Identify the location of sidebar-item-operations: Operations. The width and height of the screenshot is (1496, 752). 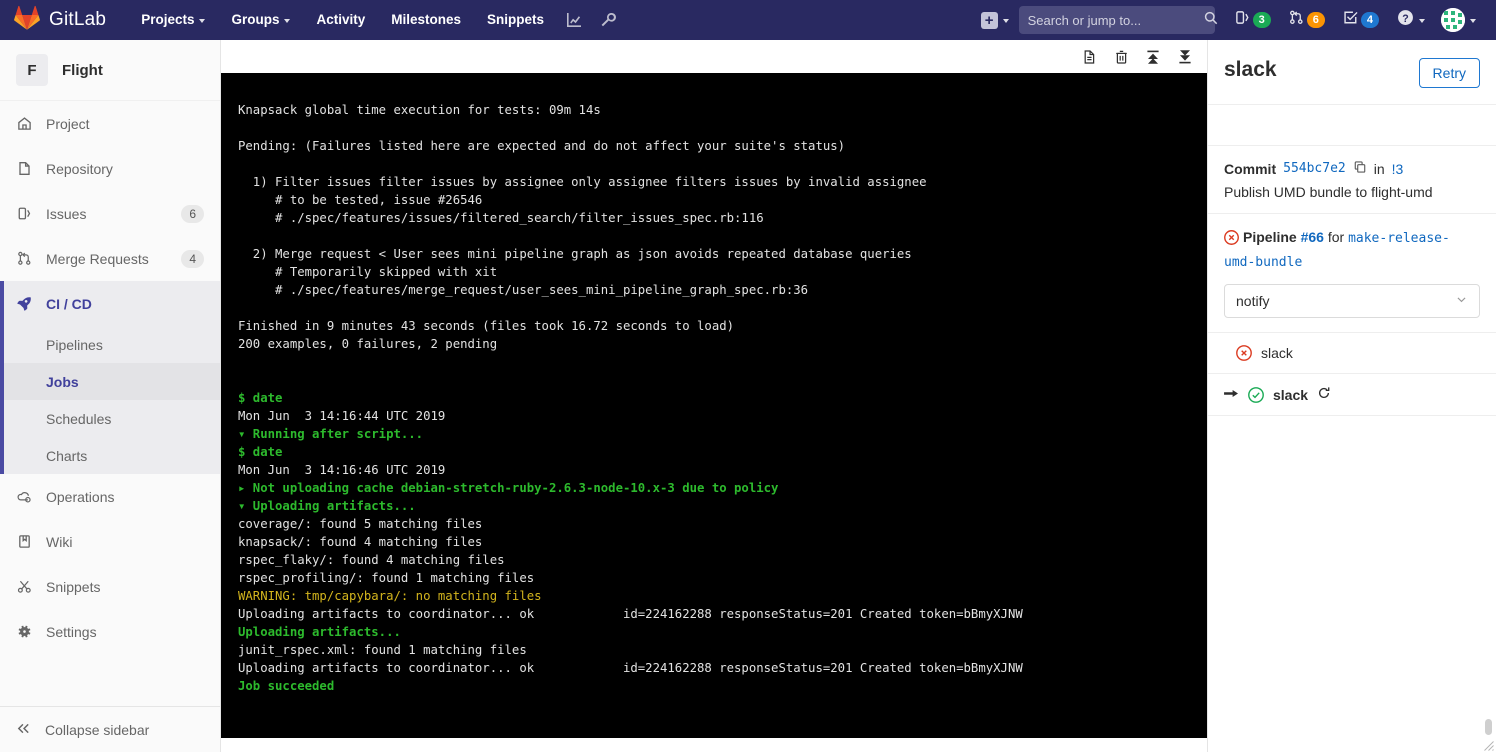
(110, 496).